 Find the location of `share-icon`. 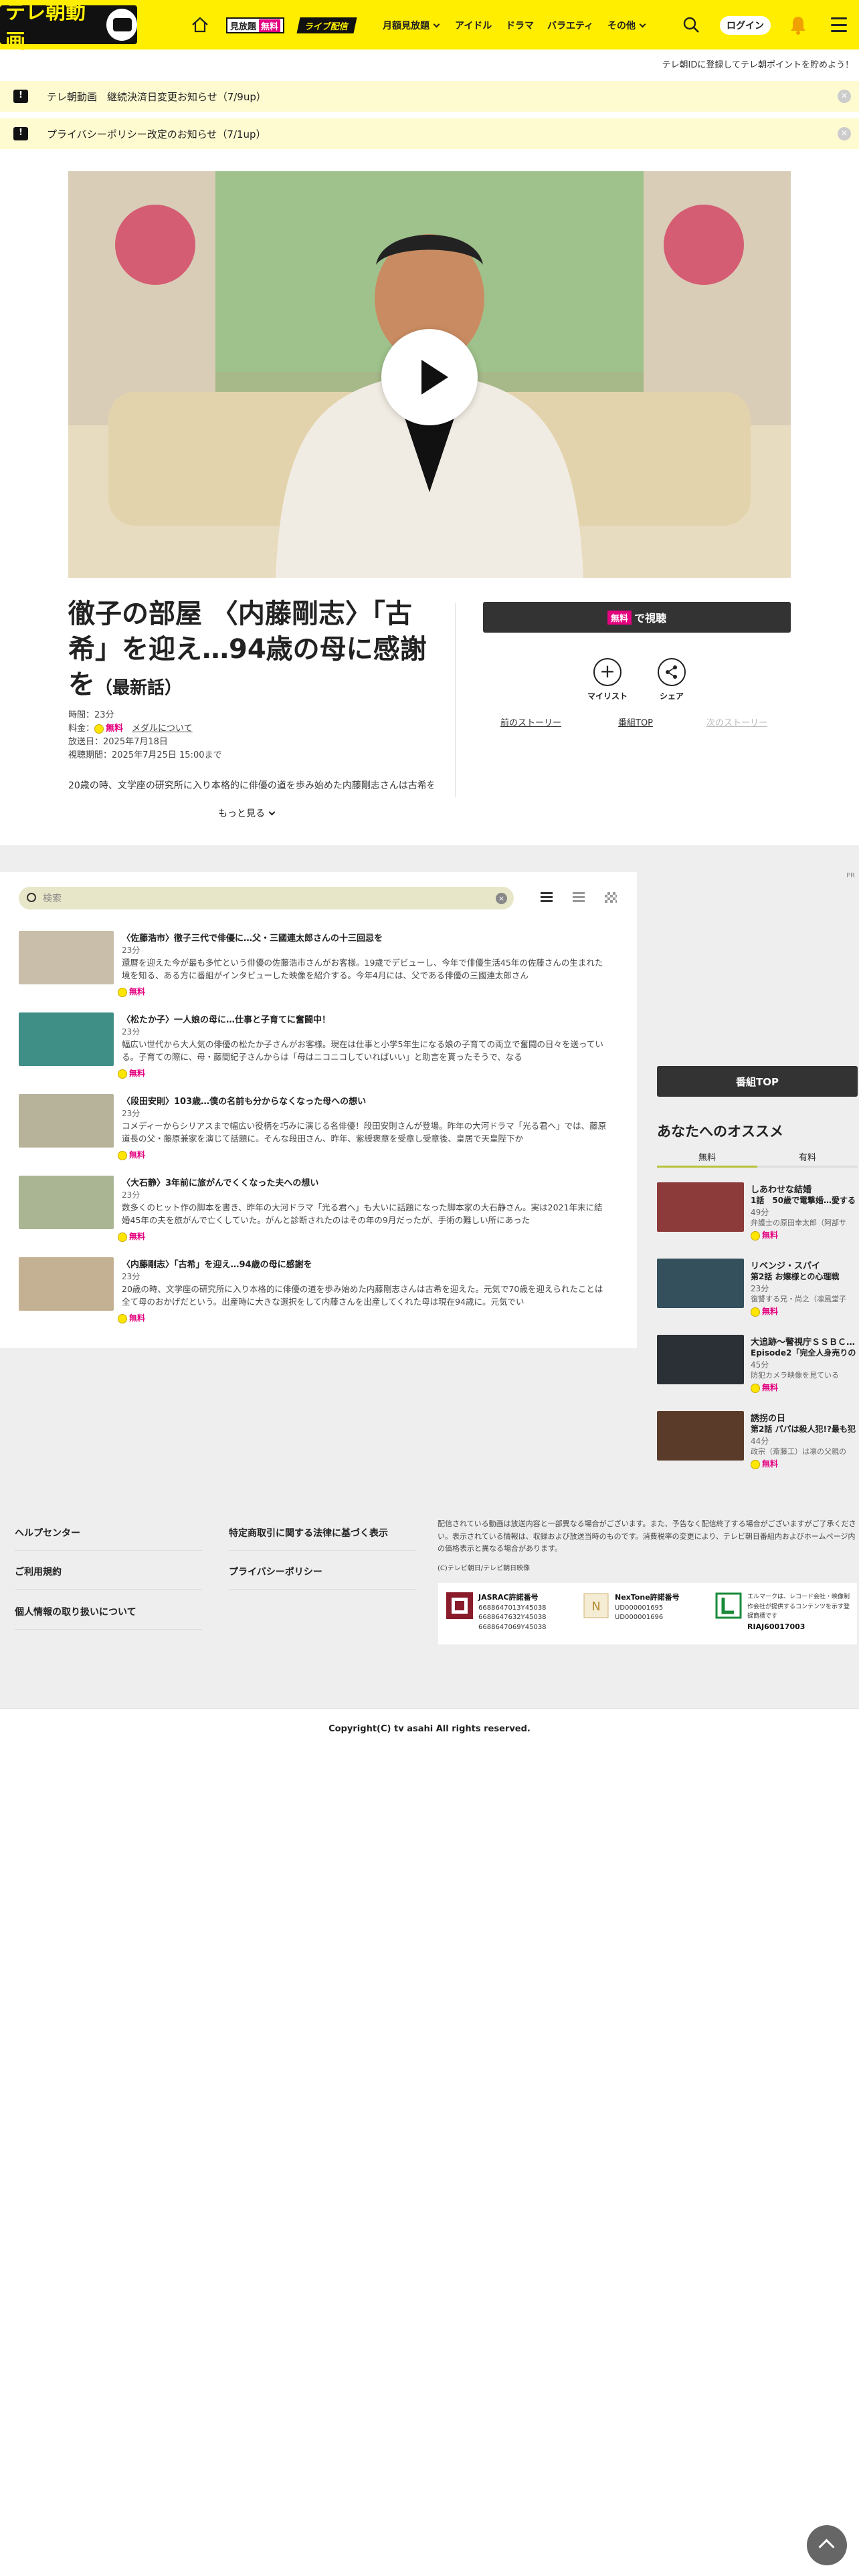

share-icon is located at coordinates (672, 672).